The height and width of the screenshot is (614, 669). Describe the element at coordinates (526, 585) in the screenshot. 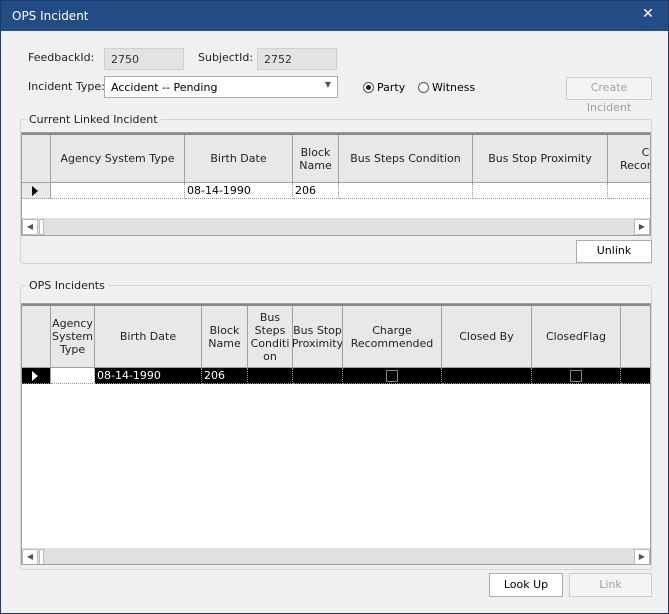

I see `look-up-button: Look Up` at that location.